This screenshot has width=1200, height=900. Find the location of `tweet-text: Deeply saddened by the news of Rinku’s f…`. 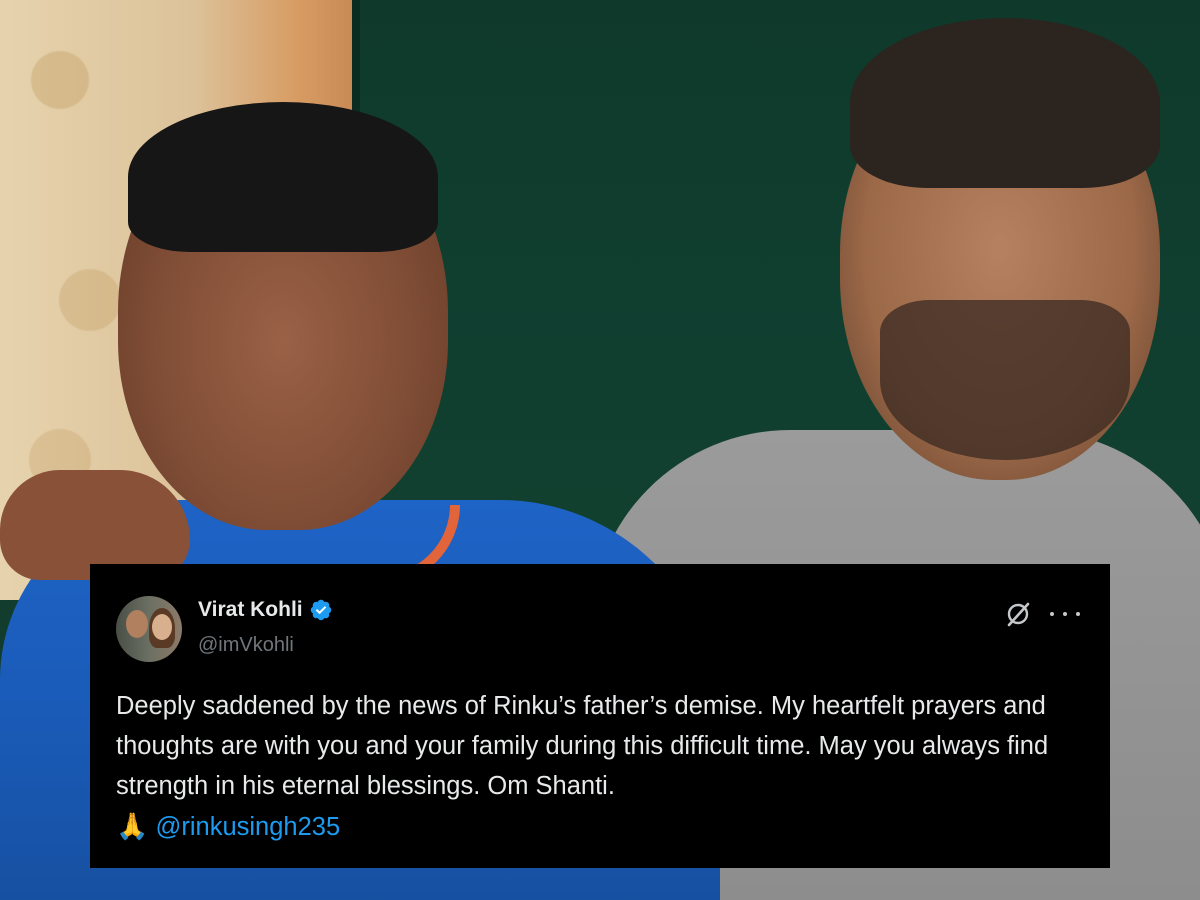

tweet-text: Deeply saddened by the news of Rinku’s f… is located at coordinates (582, 746).